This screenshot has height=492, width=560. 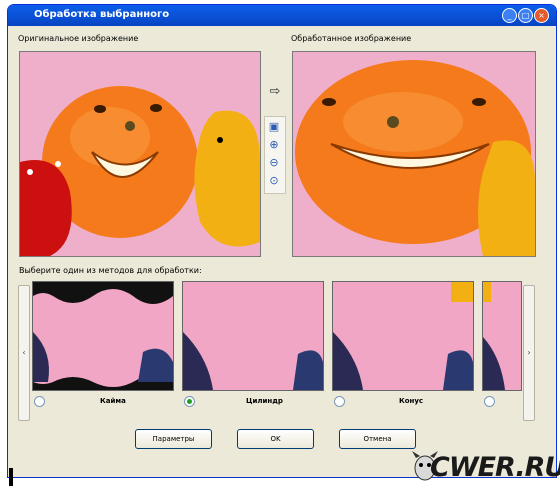 I want to click on radio-label-kayma: Кайма, so click(x=113, y=401).